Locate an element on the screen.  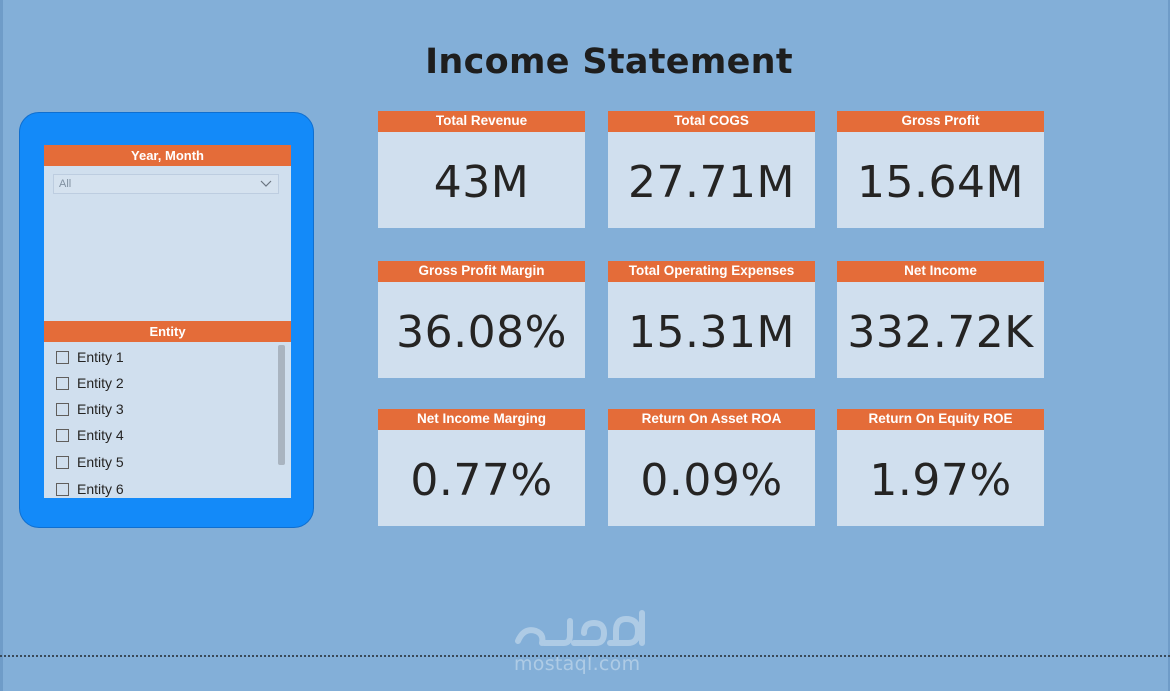
entity-option: Entity 1 is located at coordinates (90, 357).